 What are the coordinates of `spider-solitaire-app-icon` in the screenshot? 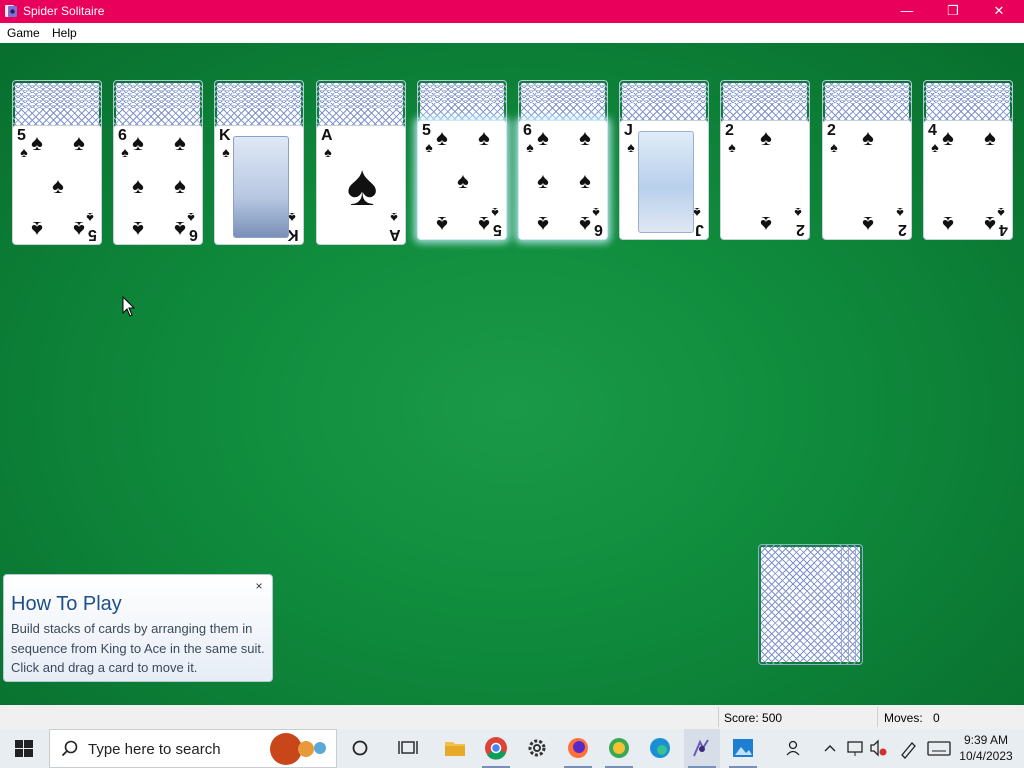 It's located at (11, 11).